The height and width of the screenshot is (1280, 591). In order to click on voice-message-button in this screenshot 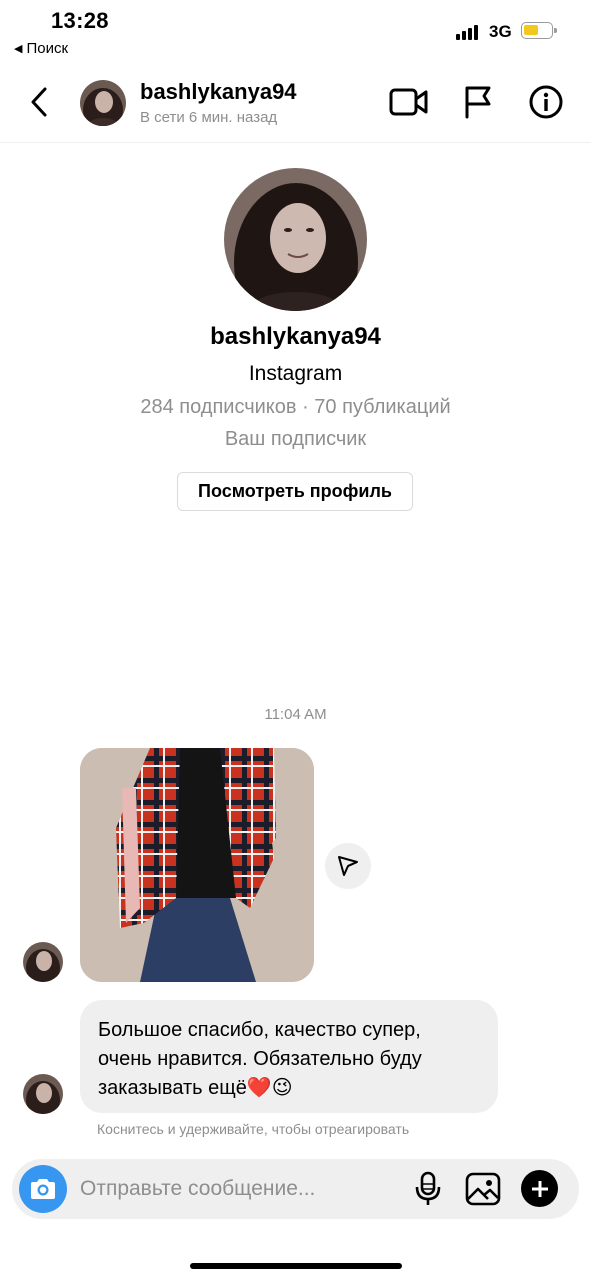, I will do `click(428, 1189)`.